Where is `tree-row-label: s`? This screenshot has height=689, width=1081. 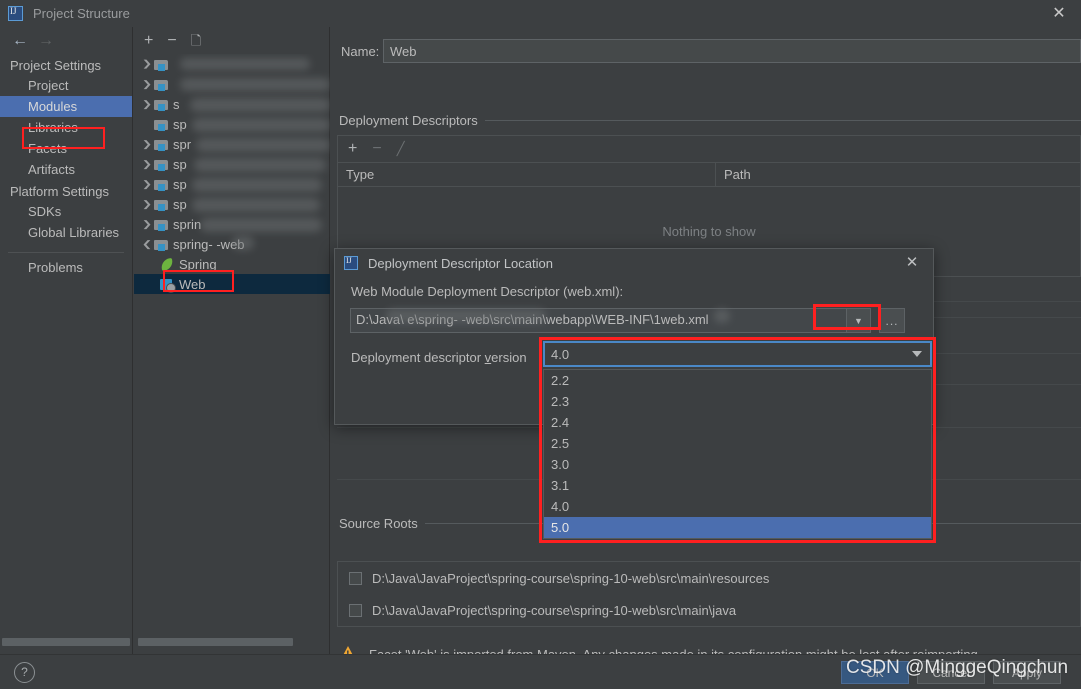
tree-row-label: s is located at coordinates (176, 104).